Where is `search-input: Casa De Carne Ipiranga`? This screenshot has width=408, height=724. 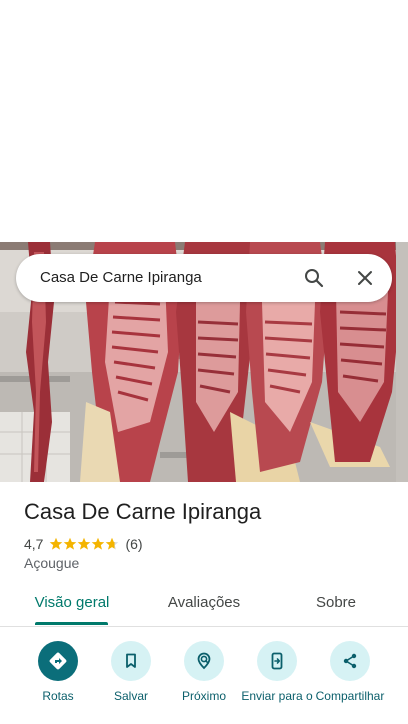 search-input: Casa De Carne Ipiranga is located at coordinates (121, 277).